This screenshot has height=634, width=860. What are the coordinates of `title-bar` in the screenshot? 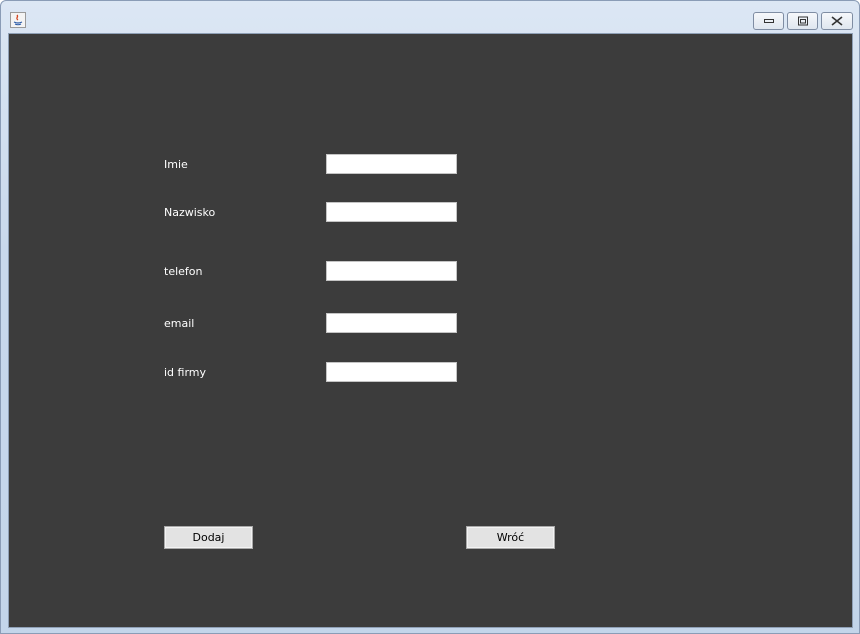 It's located at (430, 16).